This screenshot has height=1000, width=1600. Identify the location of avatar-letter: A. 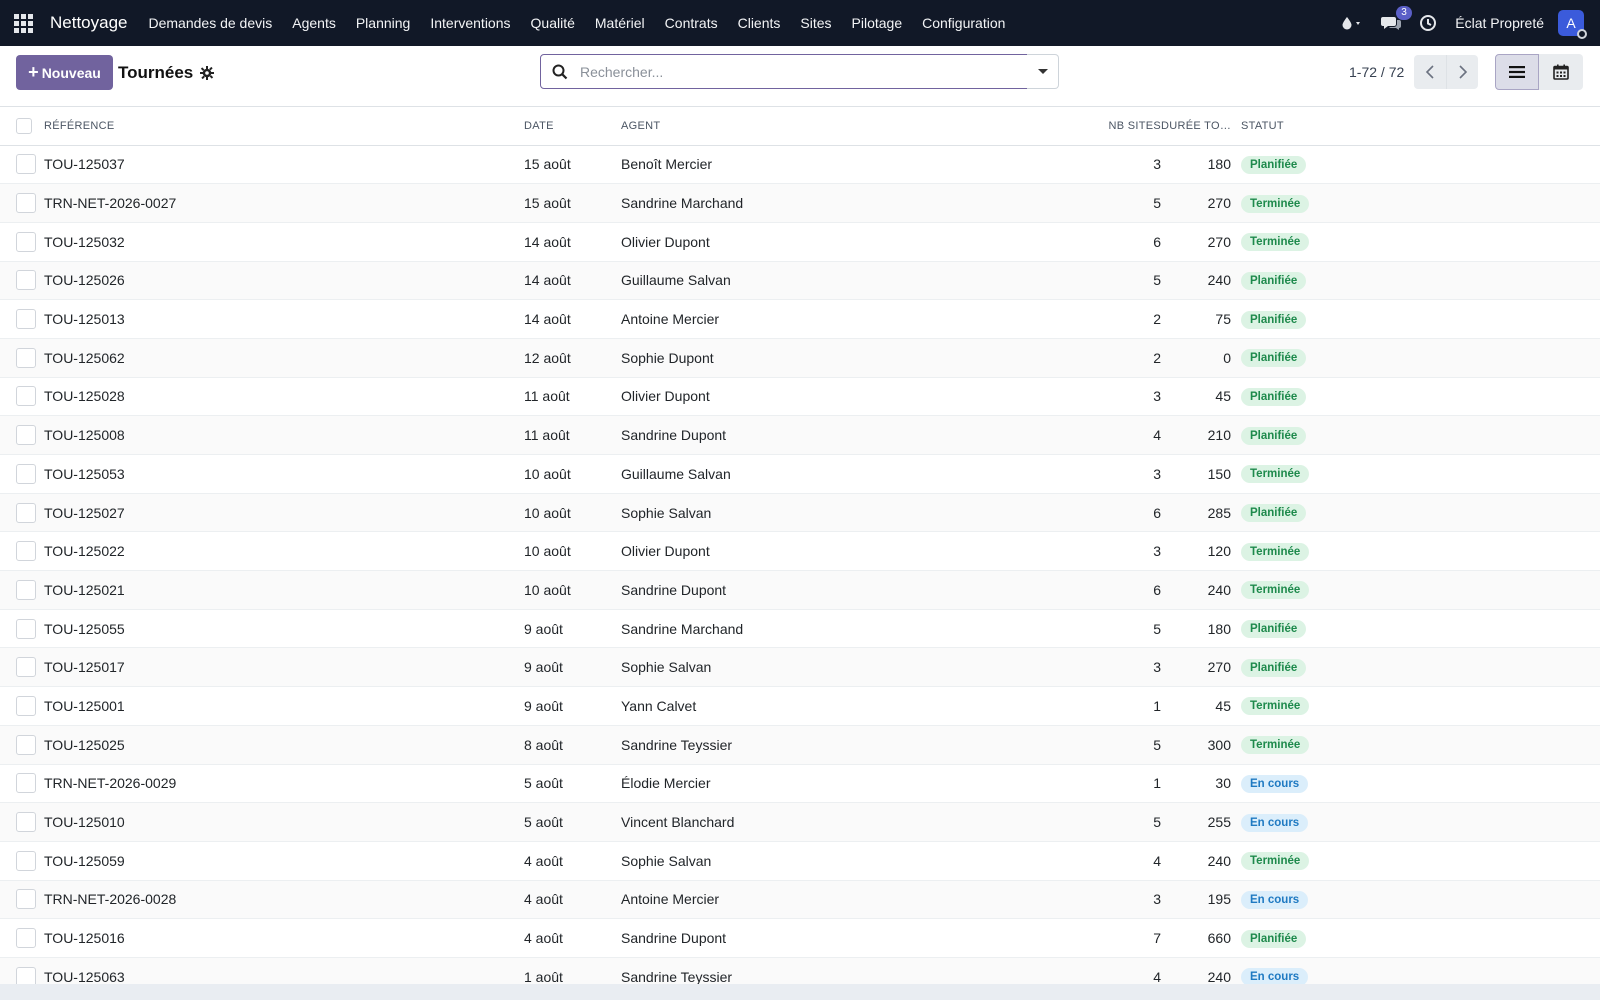
(1571, 23).